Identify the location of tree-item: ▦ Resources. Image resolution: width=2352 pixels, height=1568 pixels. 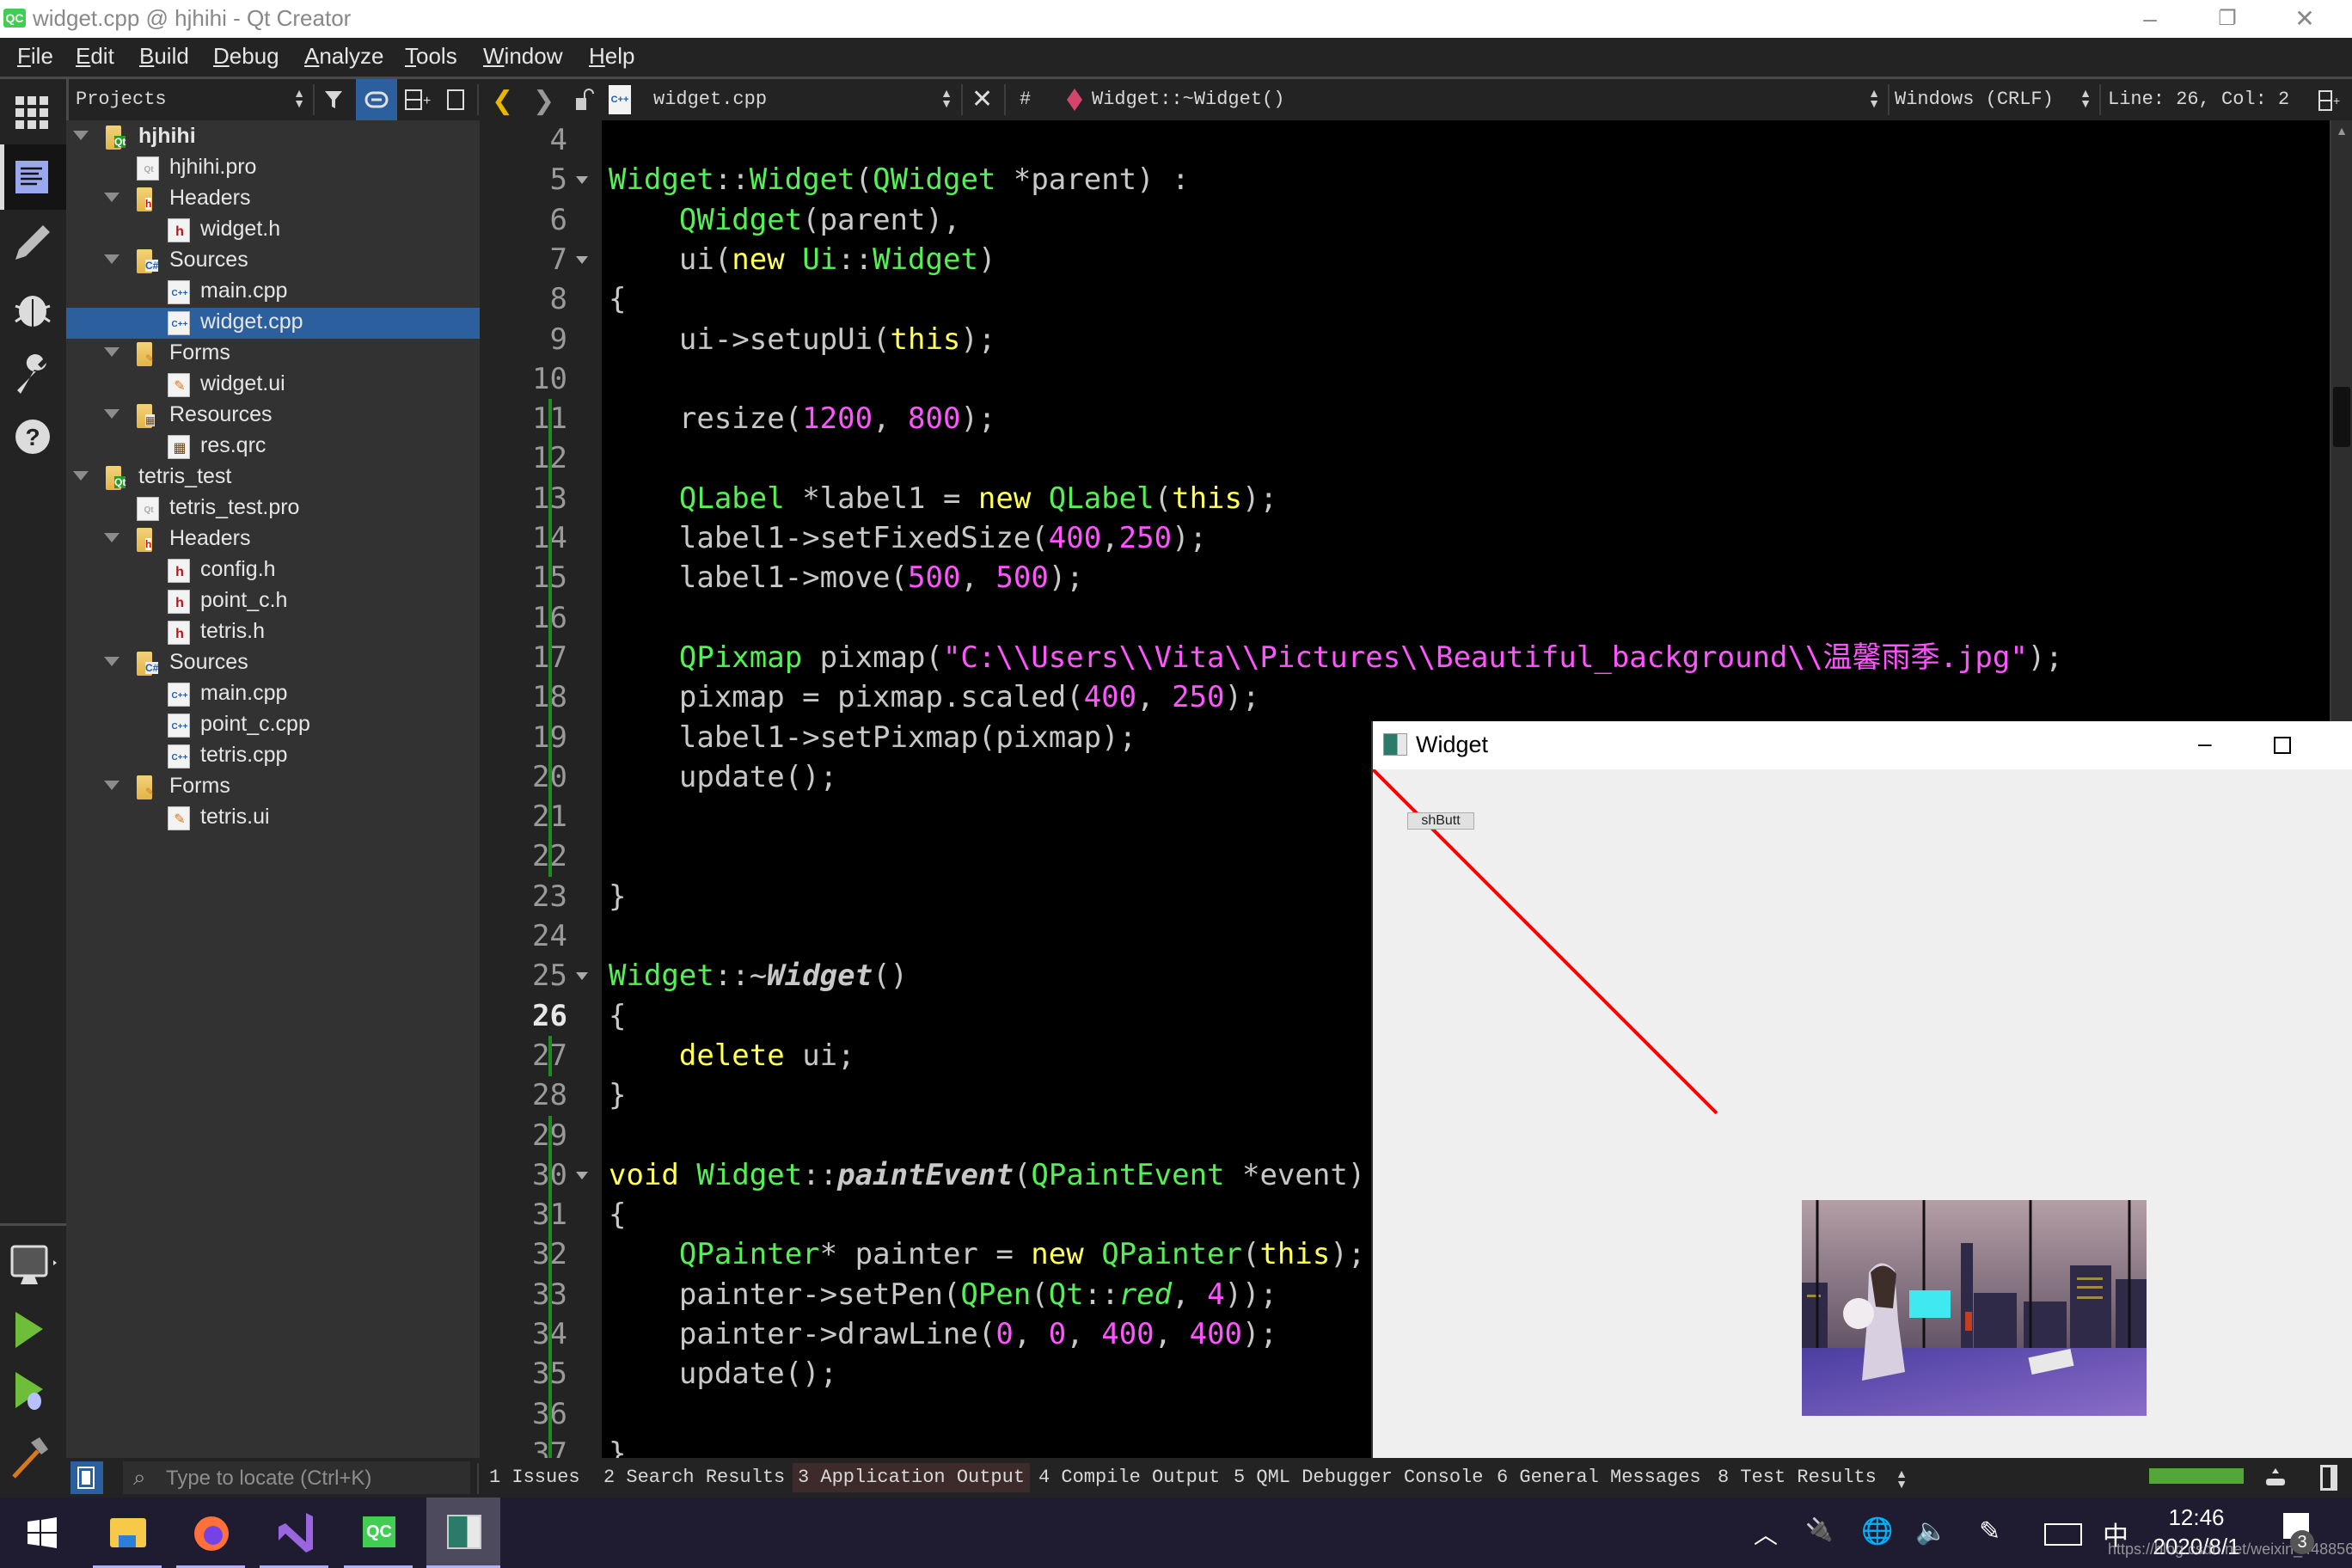
(273, 416).